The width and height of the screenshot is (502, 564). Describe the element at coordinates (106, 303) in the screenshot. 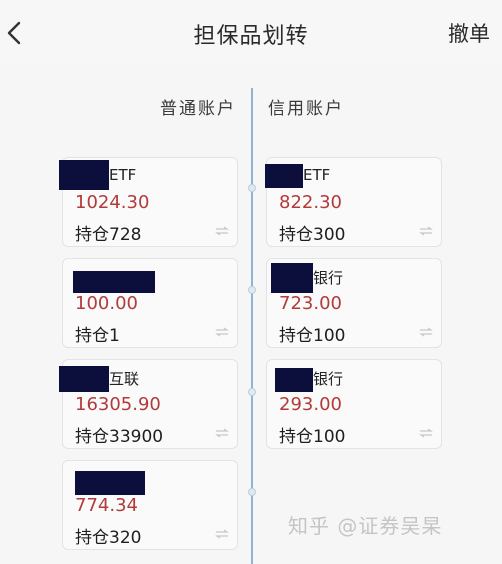

I see `security-price: 100.00` at that location.